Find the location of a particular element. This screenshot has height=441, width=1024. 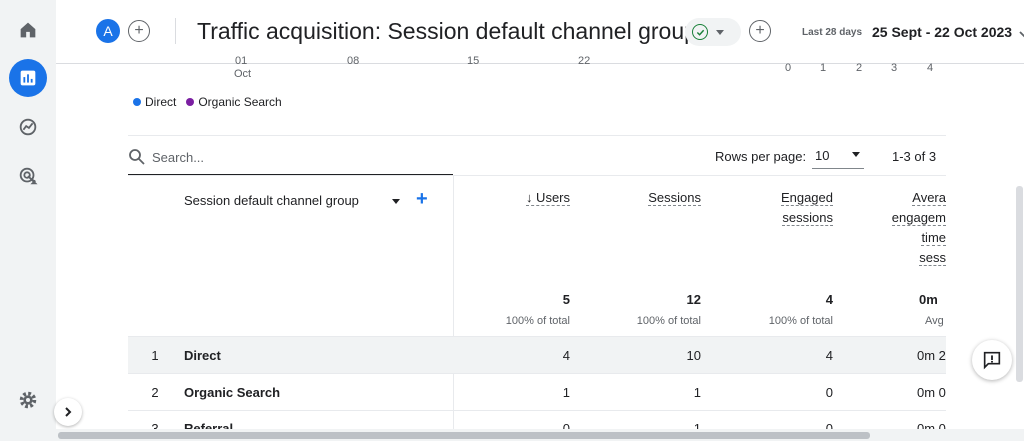

chart-legend: Direct Organic Search is located at coordinates (207, 102).